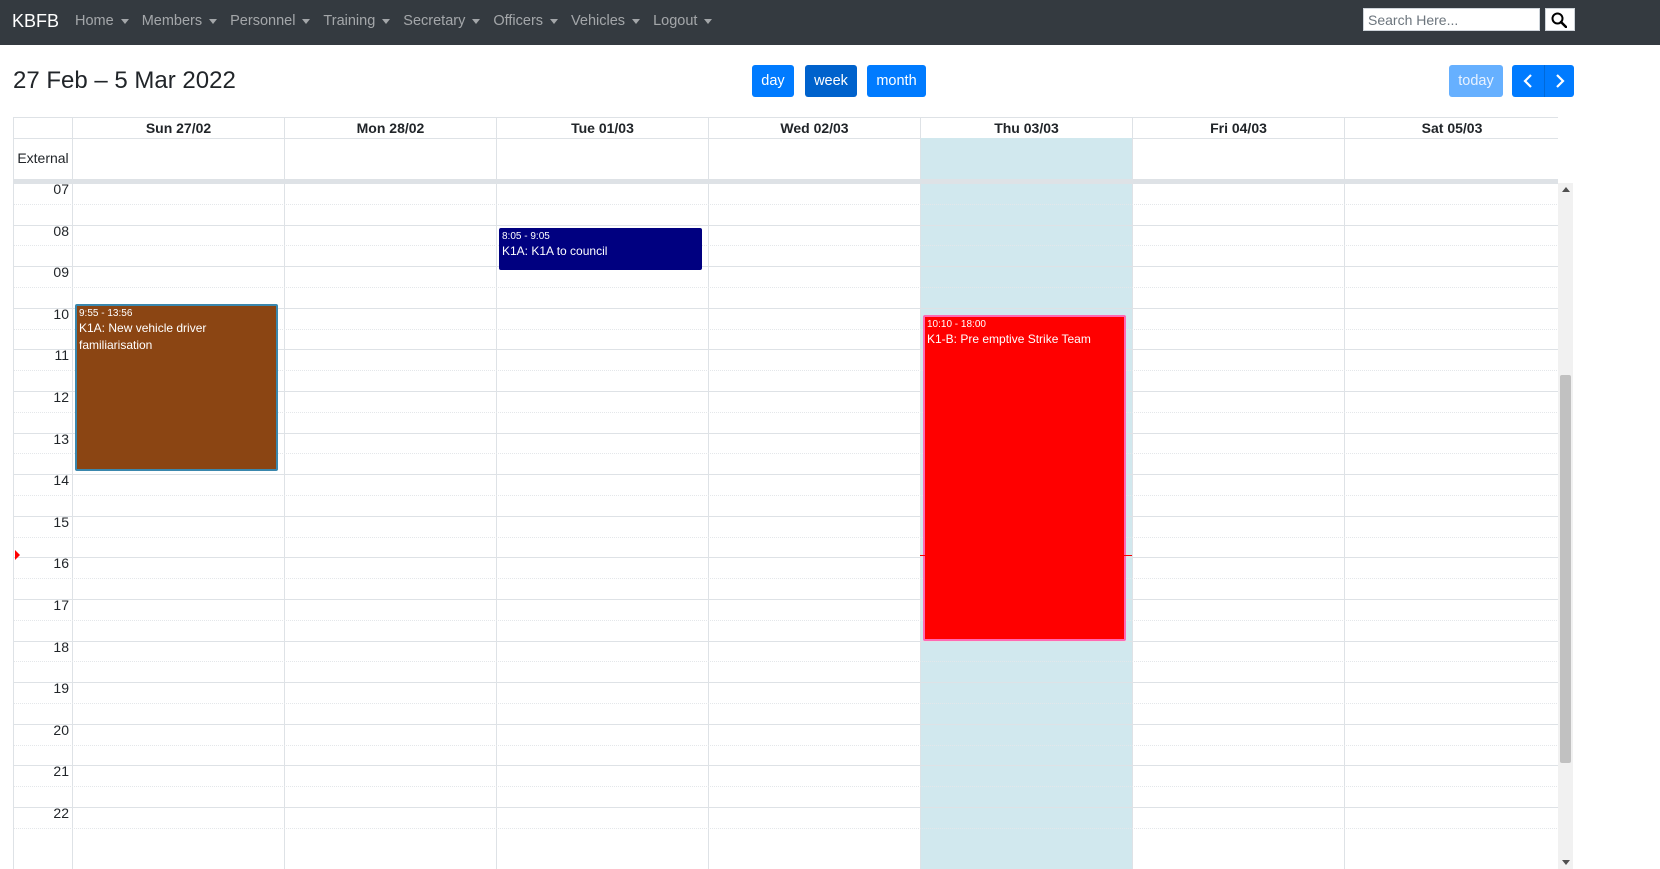 The height and width of the screenshot is (869, 1660). What do you see at coordinates (35, 21) in the screenshot?
I see `brand-logo: KBFB` at bounding box center [35, 21].